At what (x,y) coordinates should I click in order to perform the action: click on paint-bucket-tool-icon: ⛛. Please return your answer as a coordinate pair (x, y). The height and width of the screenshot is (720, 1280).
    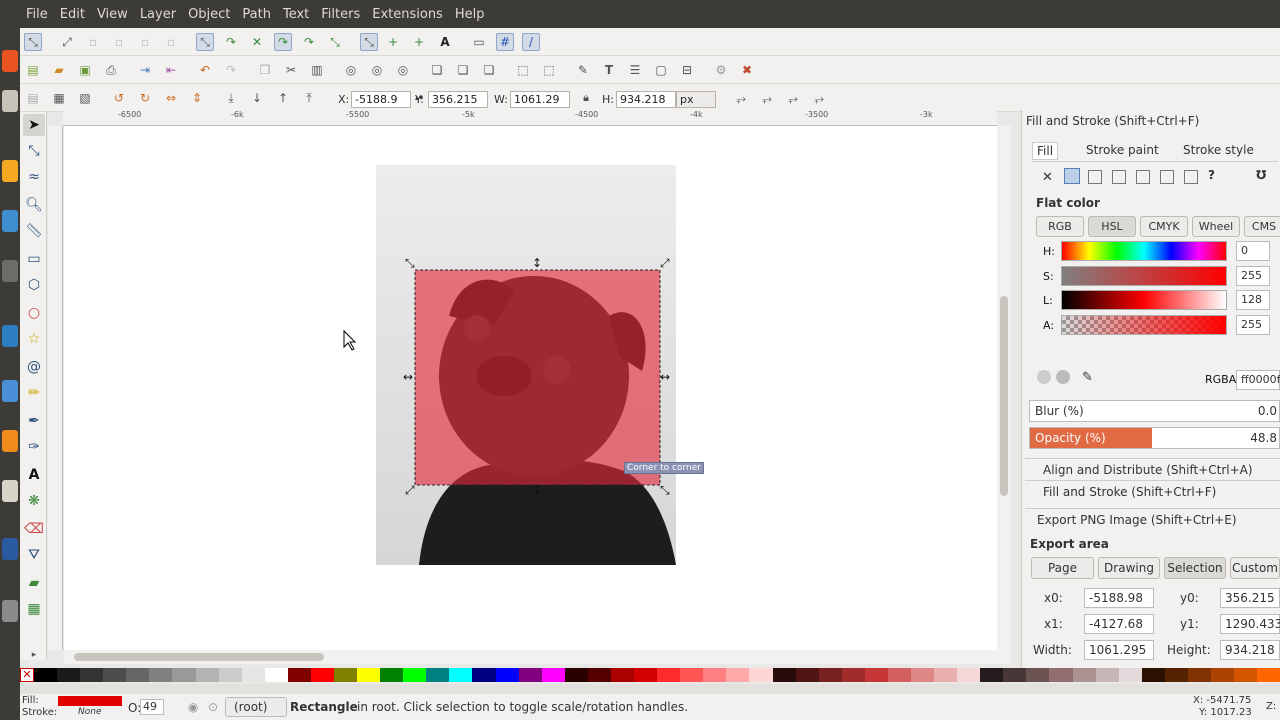
    Looking at the image, I should click on (34, 555).